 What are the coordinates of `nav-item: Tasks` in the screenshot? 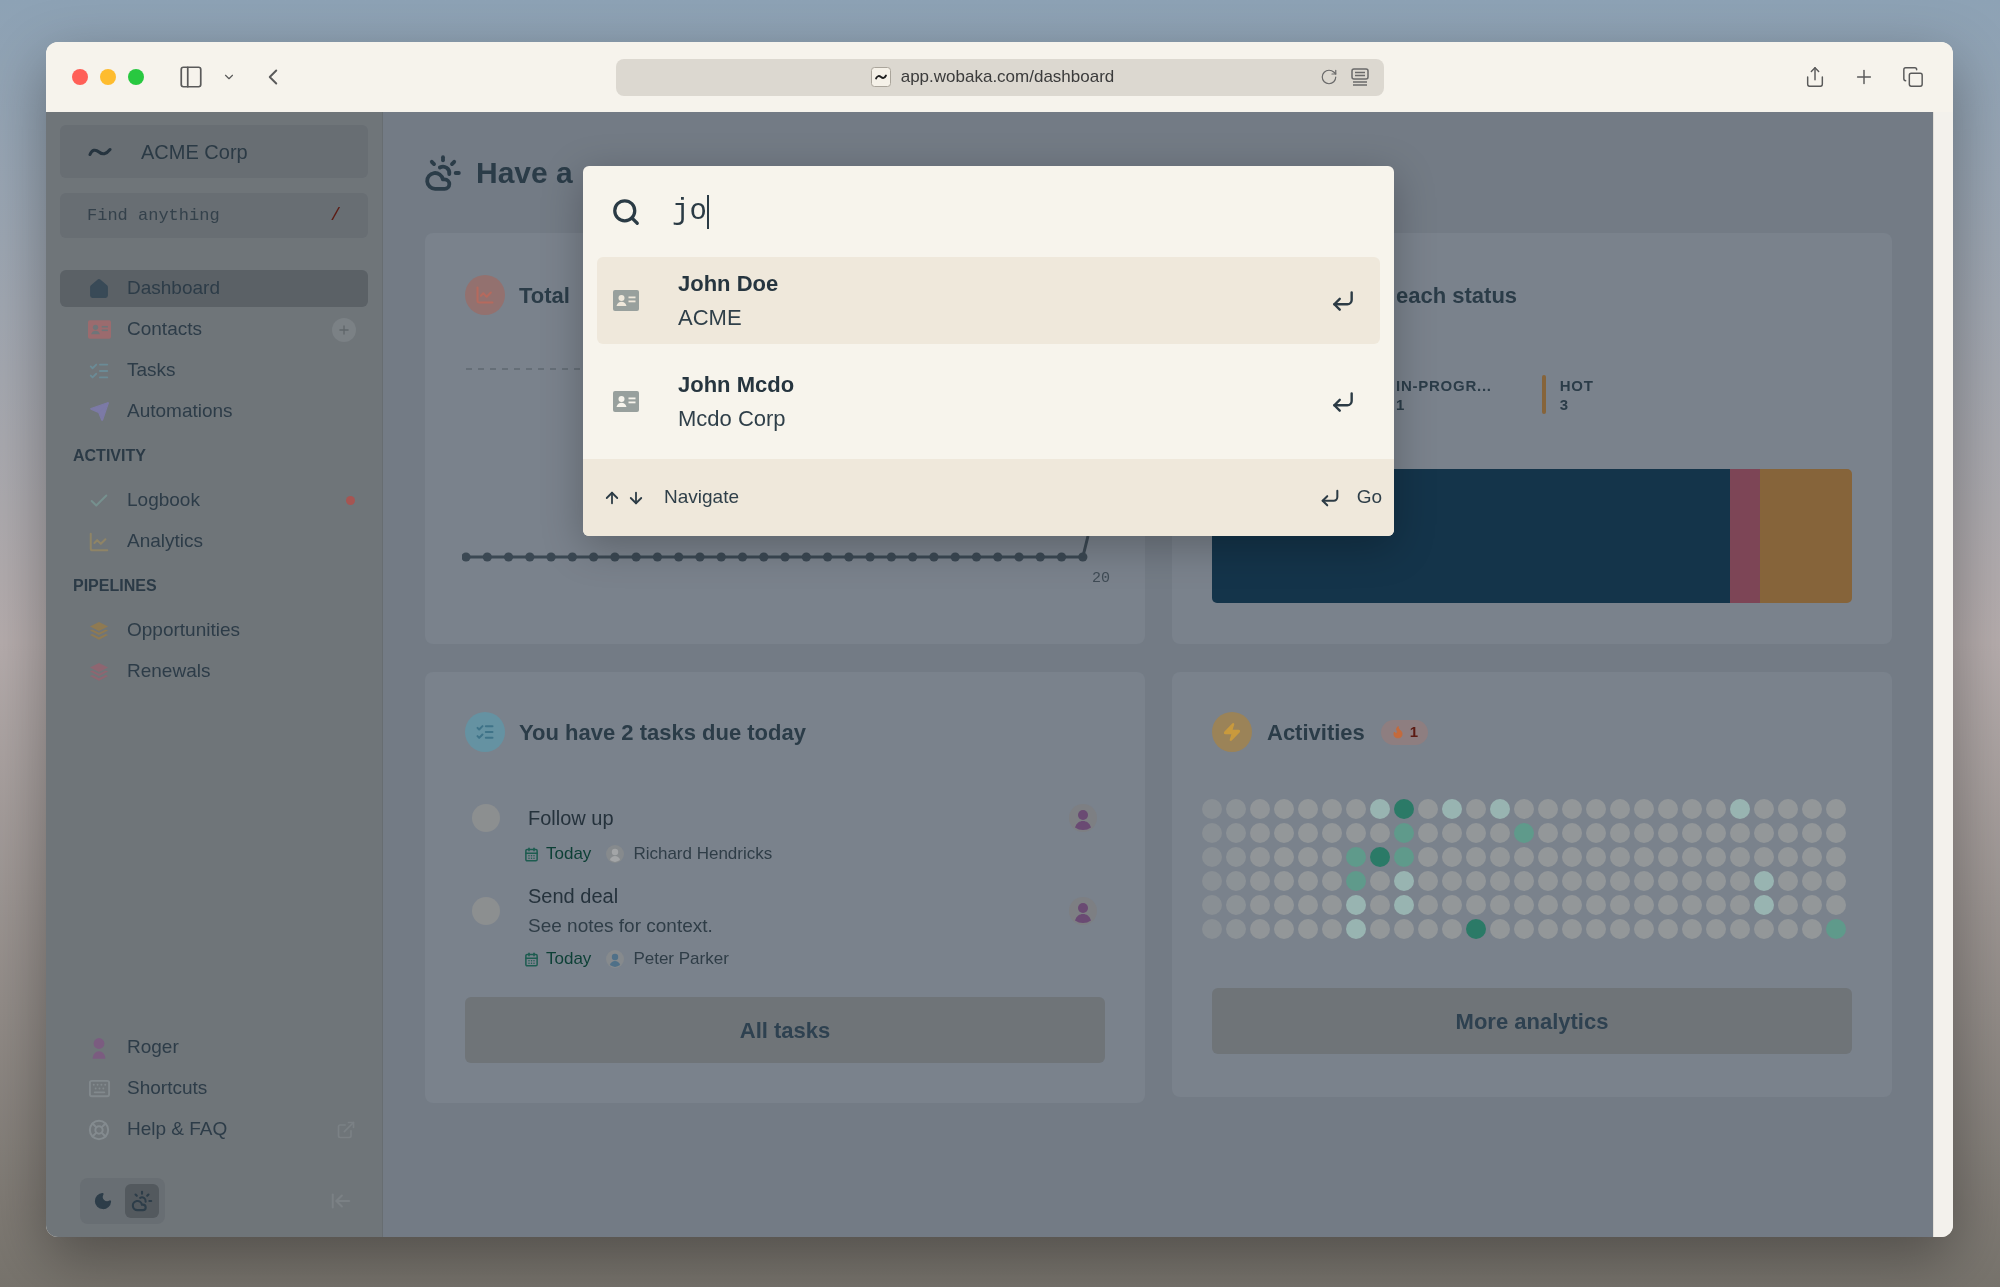 It's located at (214, 370).